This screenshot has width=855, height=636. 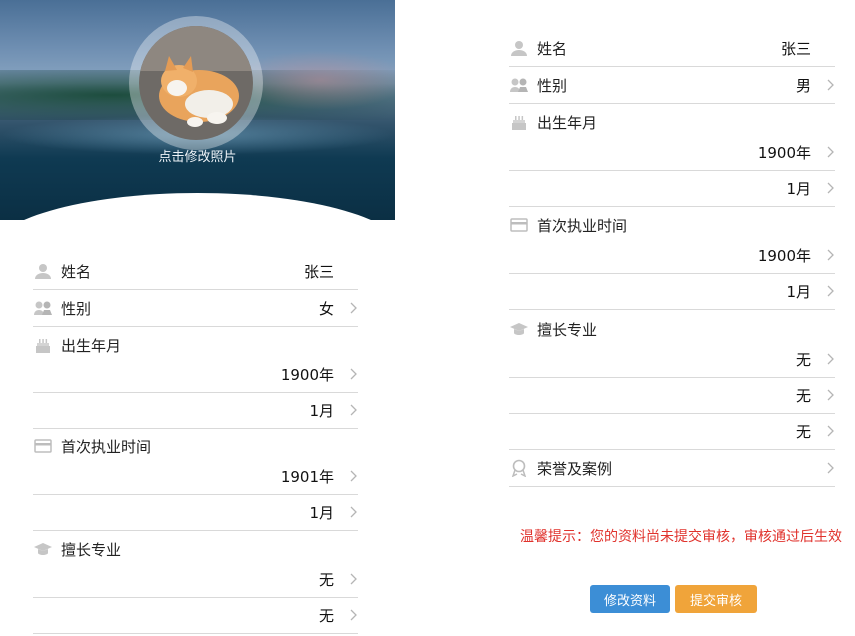 What do you see at coordinates (195, 308) in the screenshot?
I see `profile-row: 性别 女` at bounding box center [195, 308].